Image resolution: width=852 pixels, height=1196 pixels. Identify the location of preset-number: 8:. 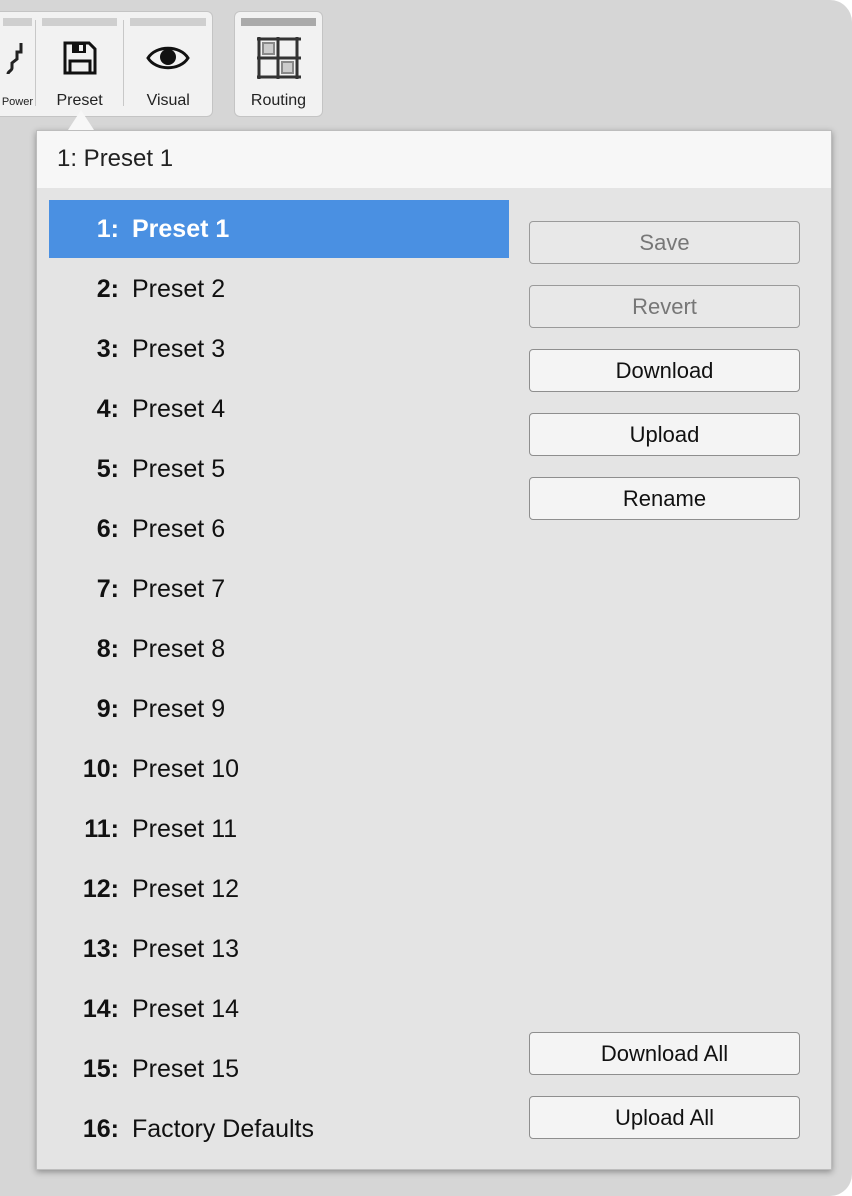
(107, 648).